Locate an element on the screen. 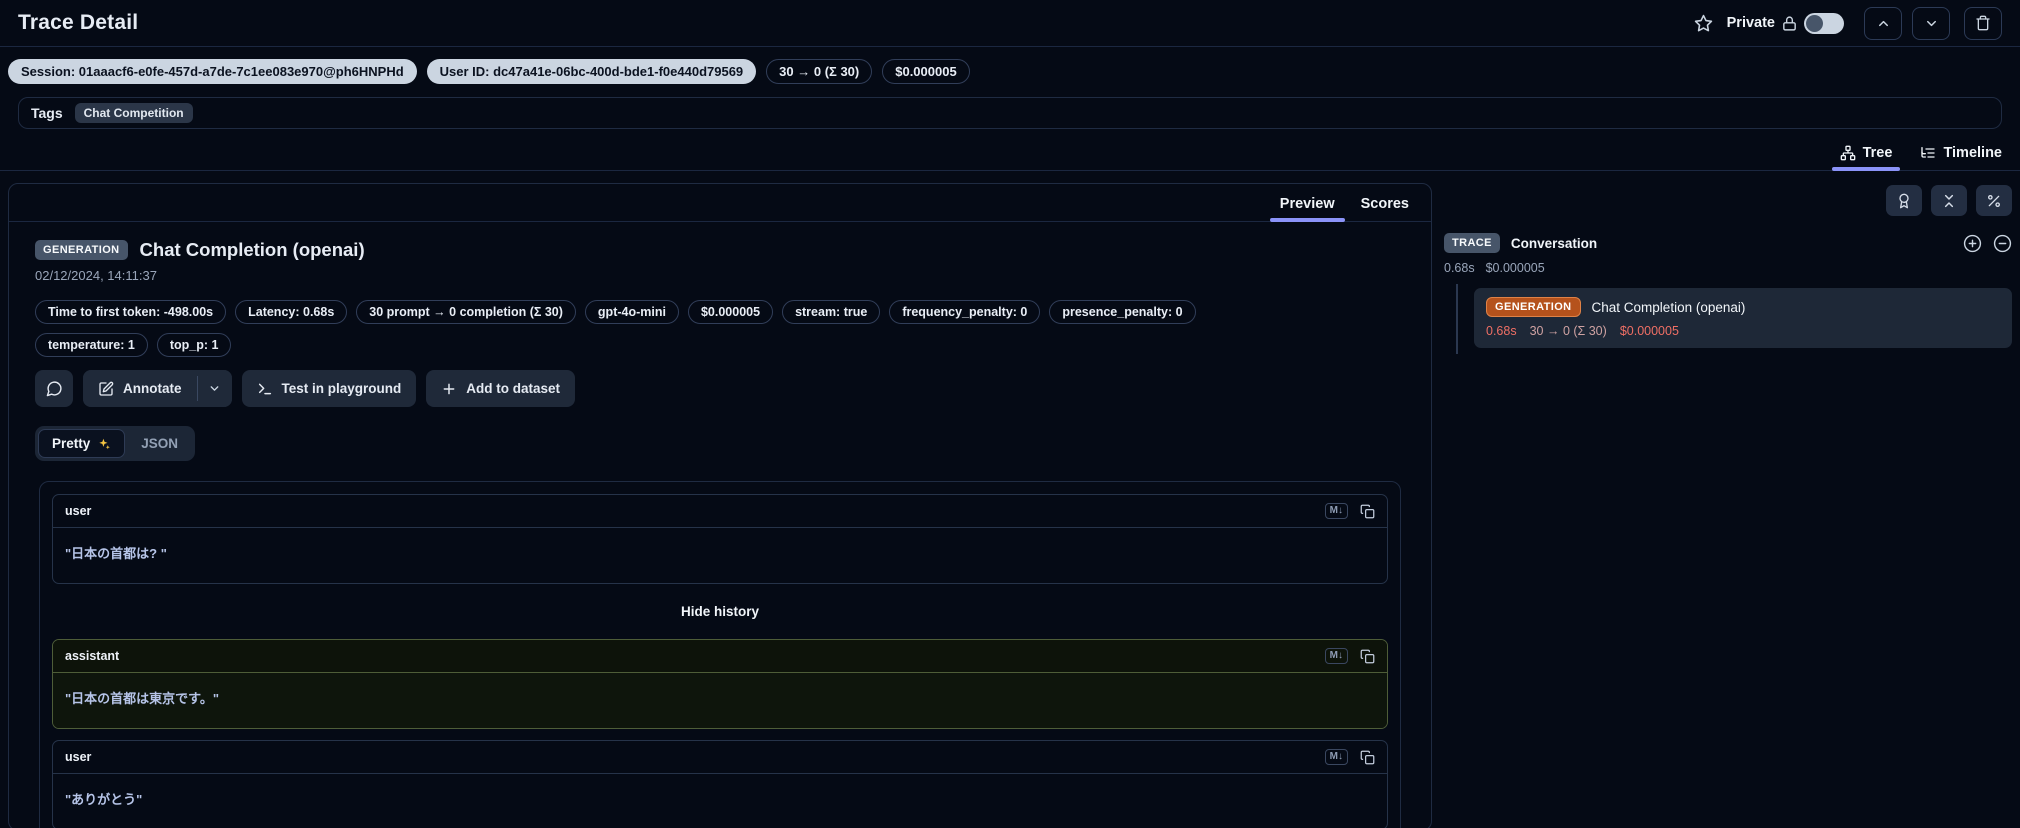 The height and width of the screenshot is (828, 2020). trace-cost: $0.000005 is located at coordinates (1515, 268).